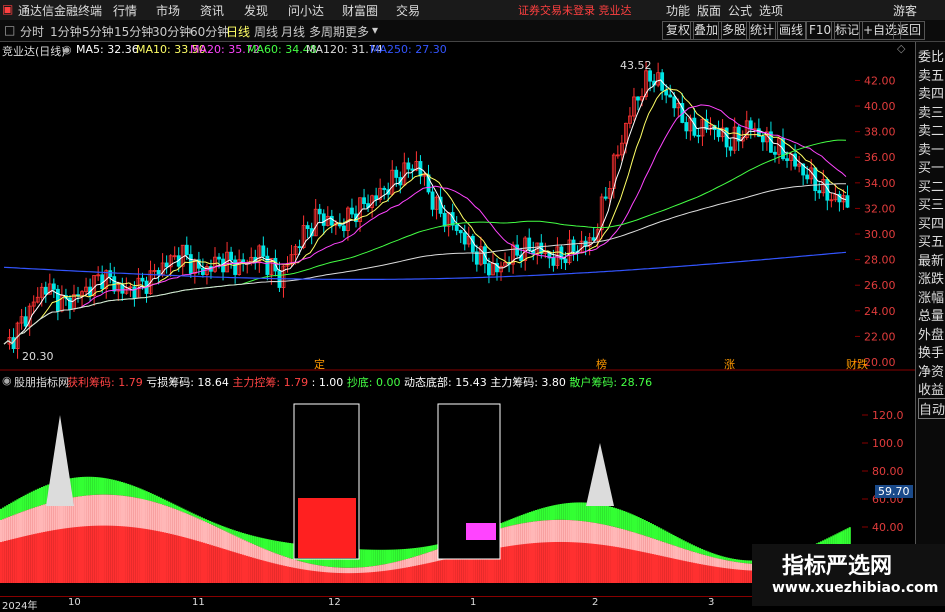 This screenshot has width=945, height=612. I want to click on quote-label: 买三, so click(931, 203).